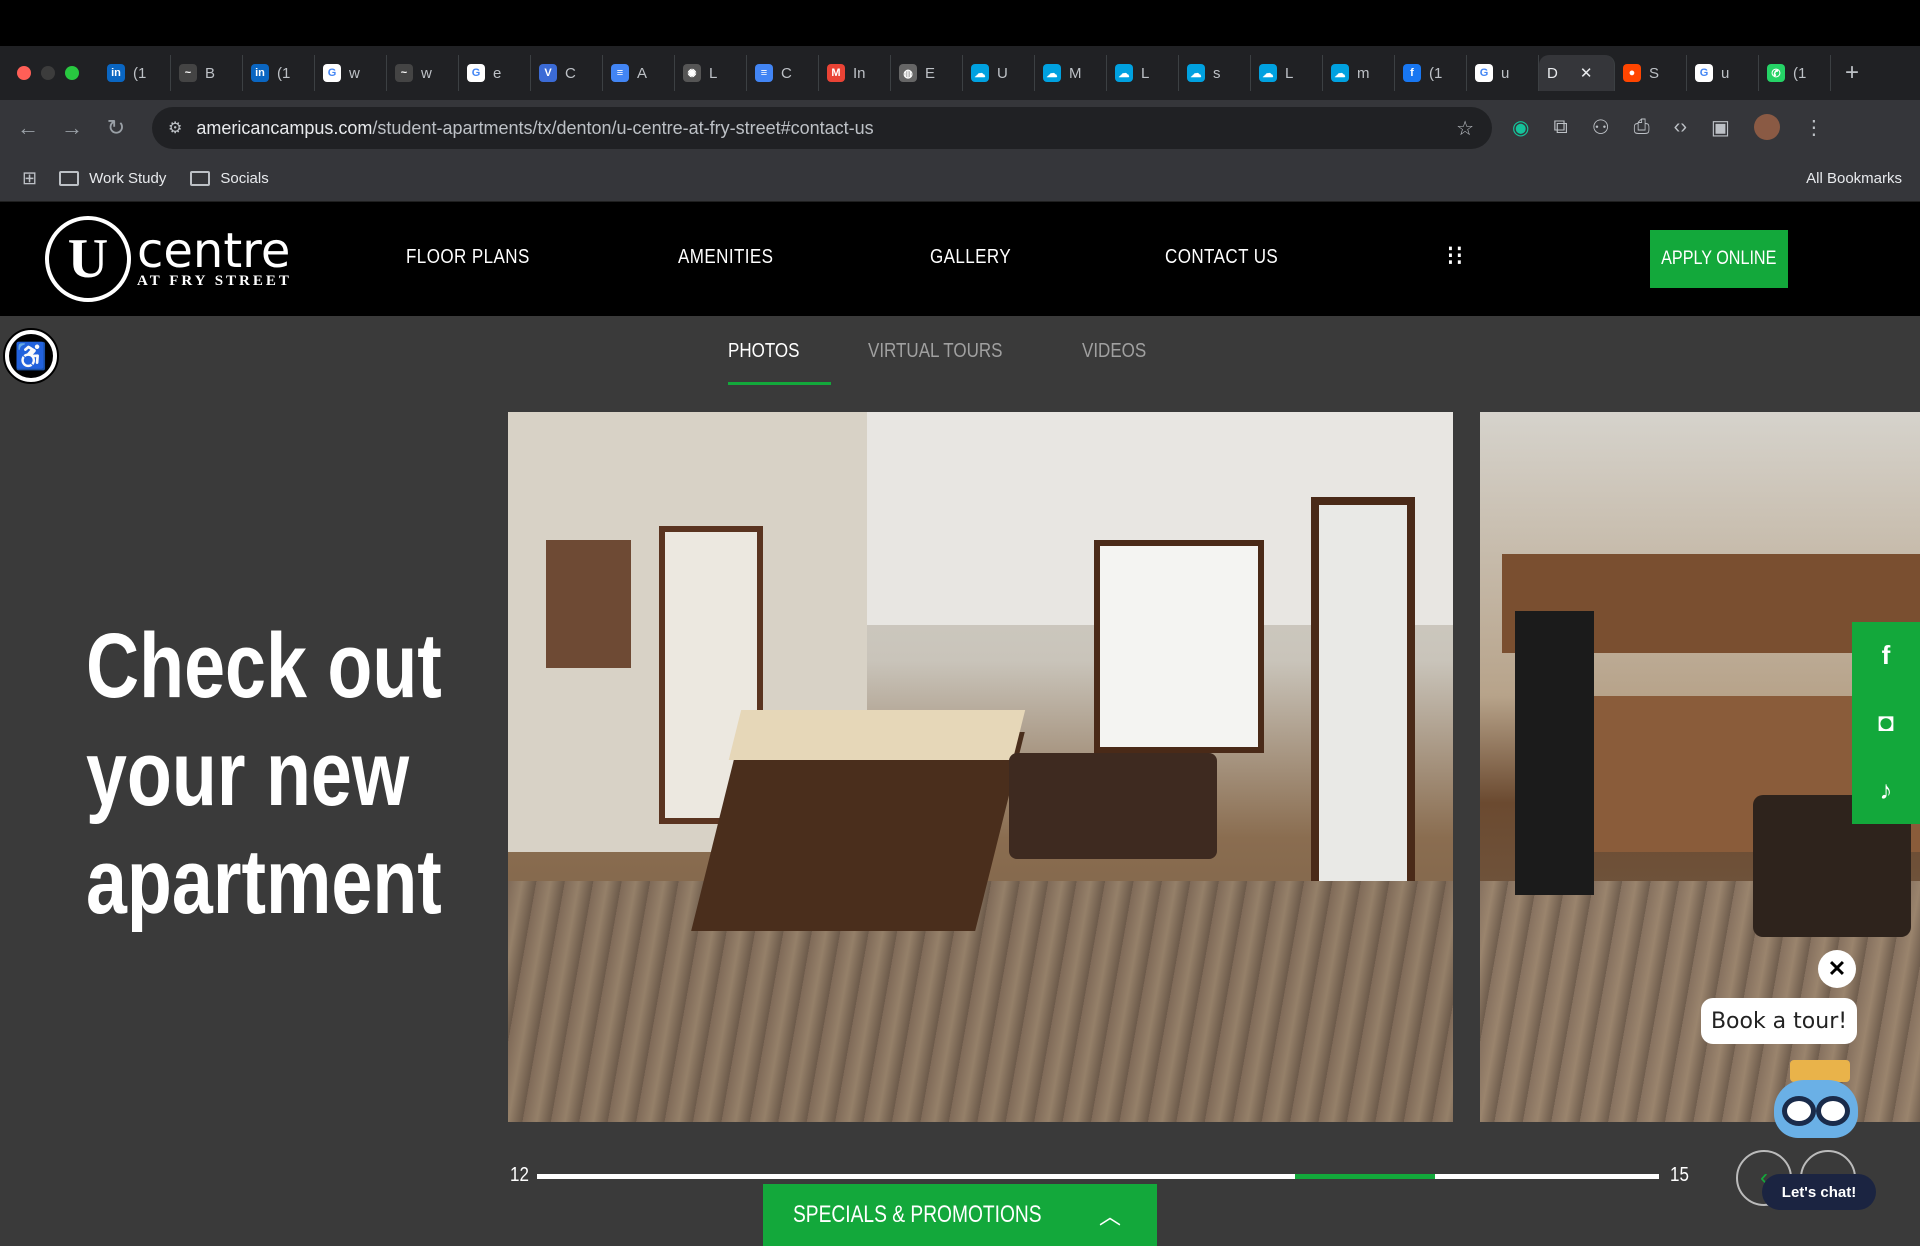  I want to click on browser-tab: ~ B, so click(207, 73).